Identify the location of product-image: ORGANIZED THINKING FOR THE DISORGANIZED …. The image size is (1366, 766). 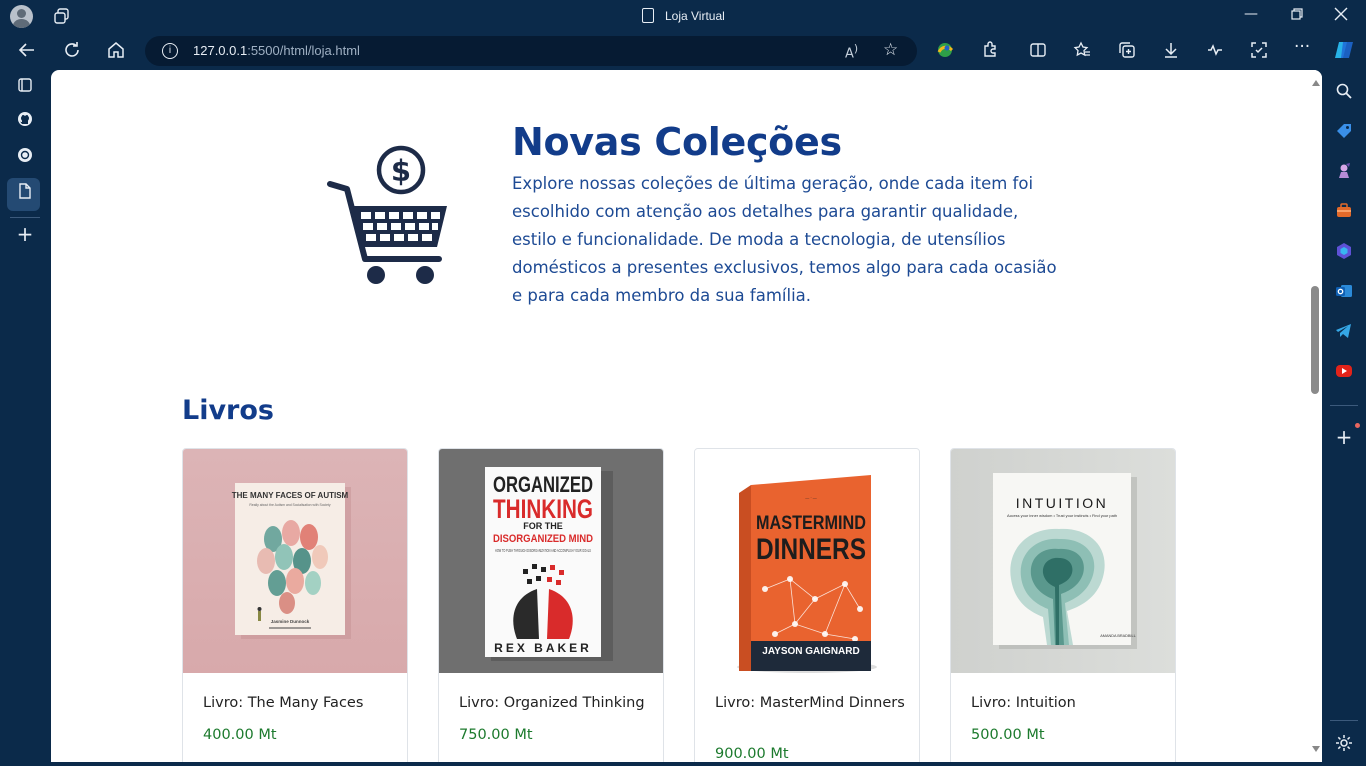
(551, 561).